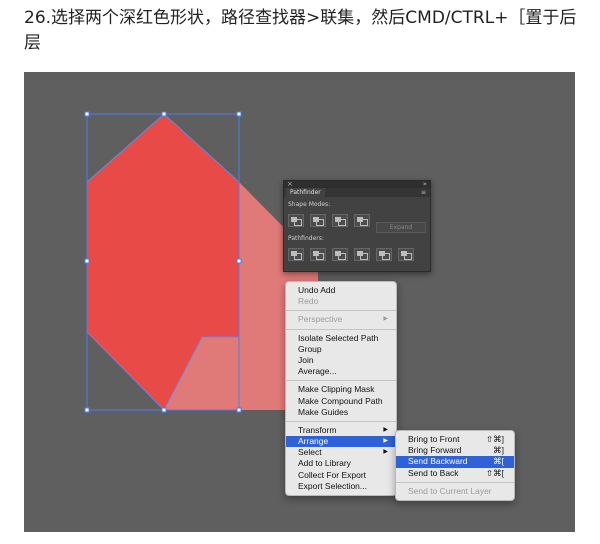 The width and height of the screenshot is (600, 544). Describe the element at coordinates (423, 192) in the screenshot. I see `panel-menu-icon: ≡` at that location.